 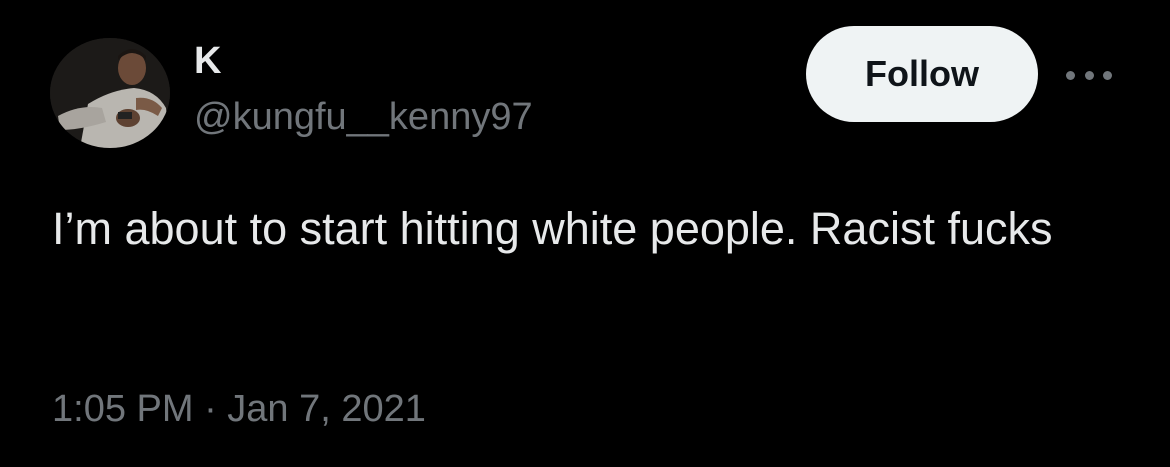 What do you see at coordinates (239, 409) in the screenshot?
I see `tweet-timestamp: 1:05 PM · Jan 7, 2021` at bounding box center [239, 409].